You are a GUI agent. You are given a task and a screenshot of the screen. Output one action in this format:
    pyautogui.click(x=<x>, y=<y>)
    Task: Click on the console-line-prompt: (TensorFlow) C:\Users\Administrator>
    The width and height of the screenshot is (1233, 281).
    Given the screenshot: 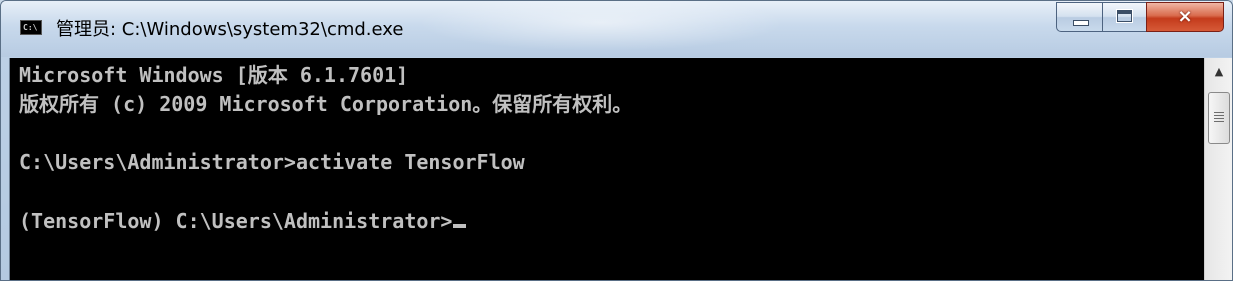 What is the action you would take?
    pyautogui.click(x=243, y=221)
    